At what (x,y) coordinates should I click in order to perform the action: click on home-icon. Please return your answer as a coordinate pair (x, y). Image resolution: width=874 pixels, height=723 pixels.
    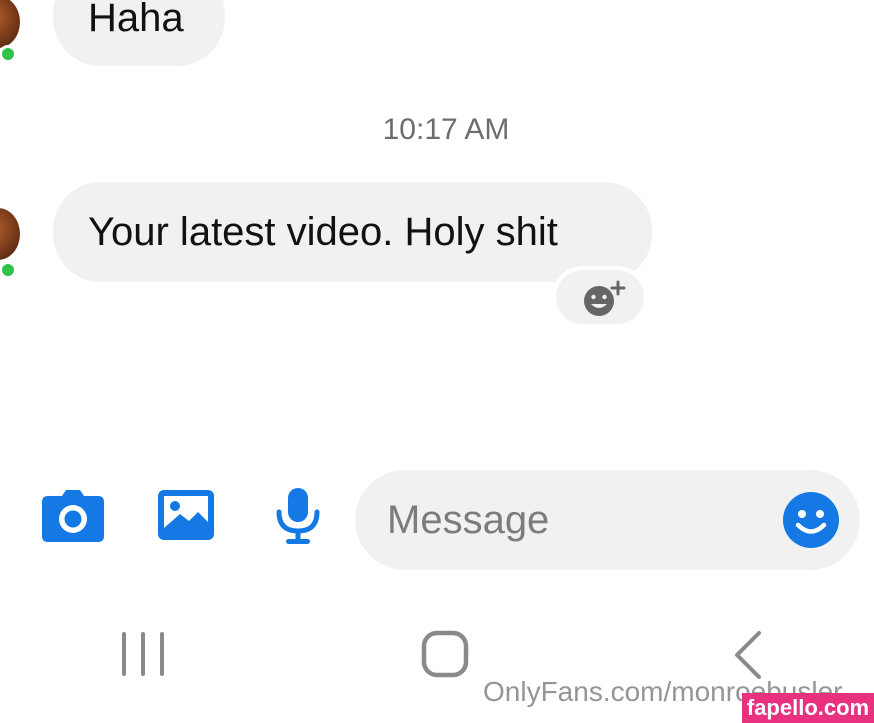
    Looking at the image, I should click on (445, 654).